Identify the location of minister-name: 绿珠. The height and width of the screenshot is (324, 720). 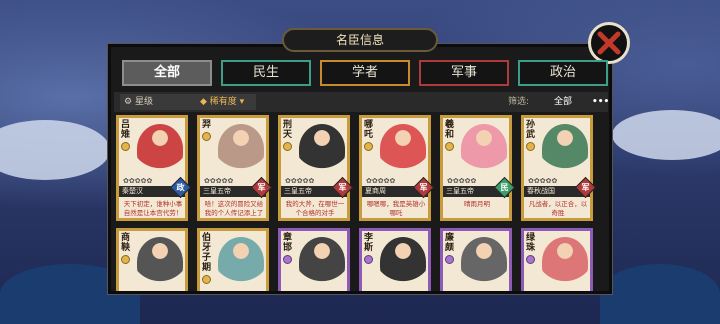
(531, 243).